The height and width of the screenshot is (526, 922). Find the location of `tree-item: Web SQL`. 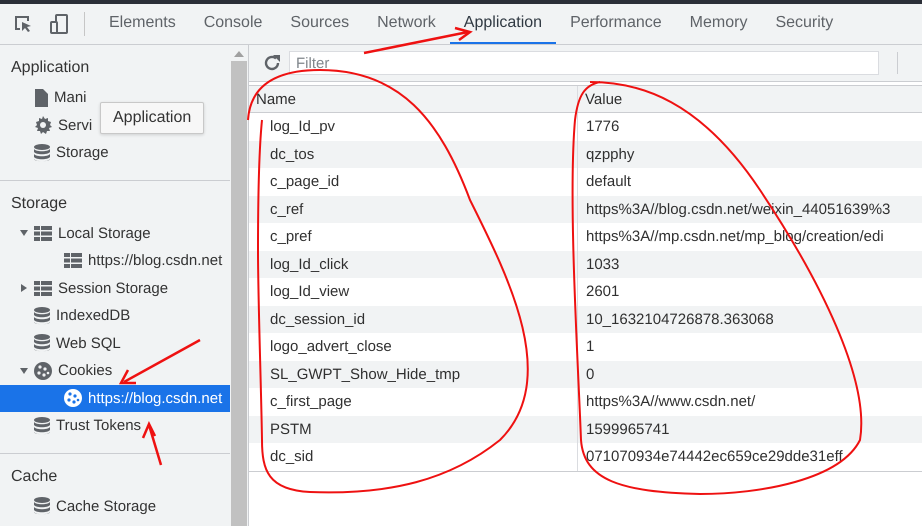

tree-item: Web SQL is located at coordinates (60, 343).